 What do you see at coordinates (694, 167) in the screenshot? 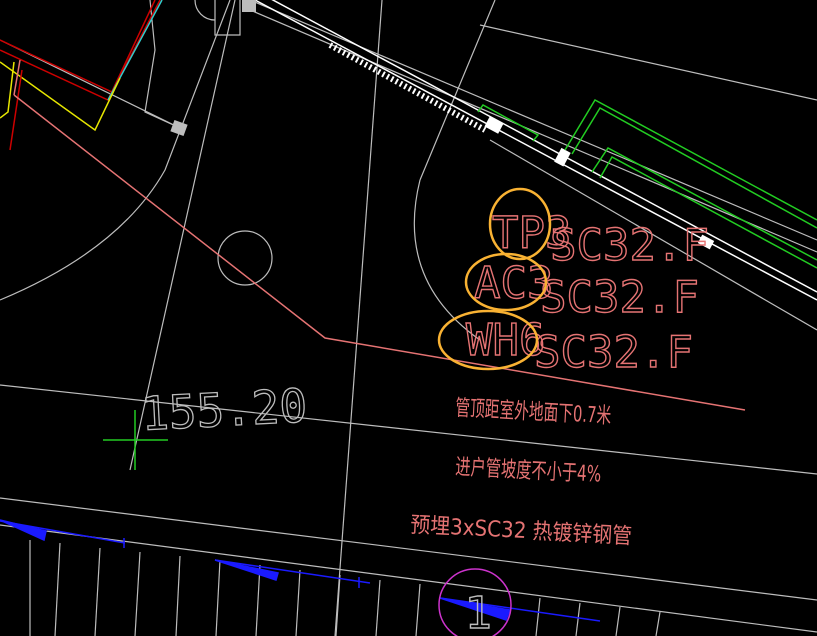
I see `green-line` at bounding box center [694, 167].